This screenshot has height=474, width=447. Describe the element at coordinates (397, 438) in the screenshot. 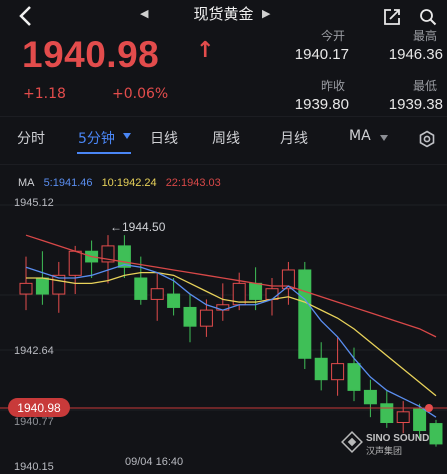

I see `watermark-brand-en: SINO SOUND` at that location.